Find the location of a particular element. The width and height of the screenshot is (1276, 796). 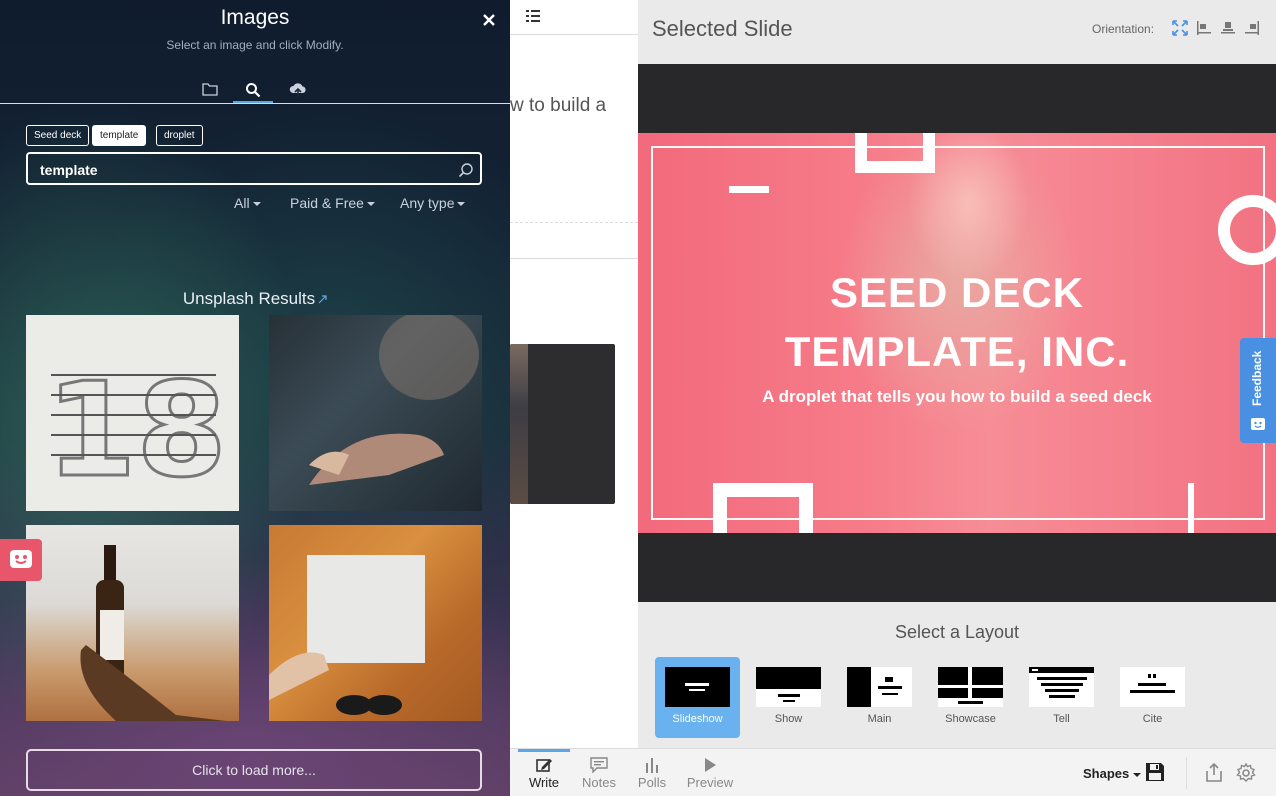

layout-tell: Tell is located at coordinates (1061, 697).